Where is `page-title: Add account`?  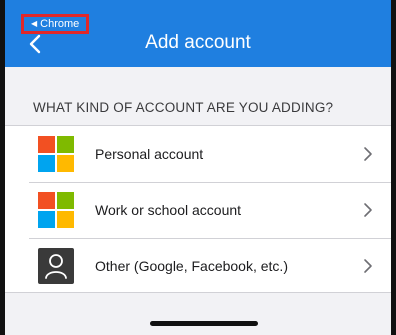 page-title: Add account is located at coordinates (198, 42).